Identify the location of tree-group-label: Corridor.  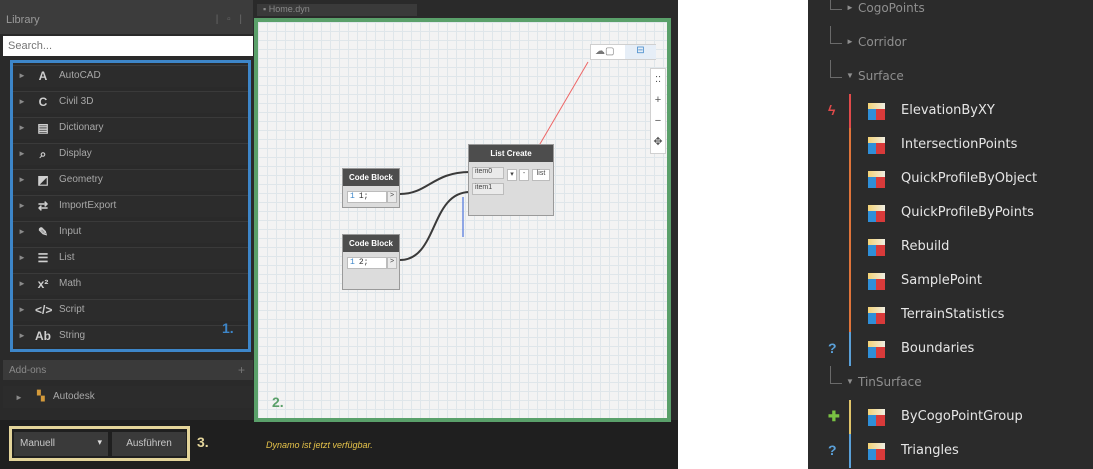
(882, 42).